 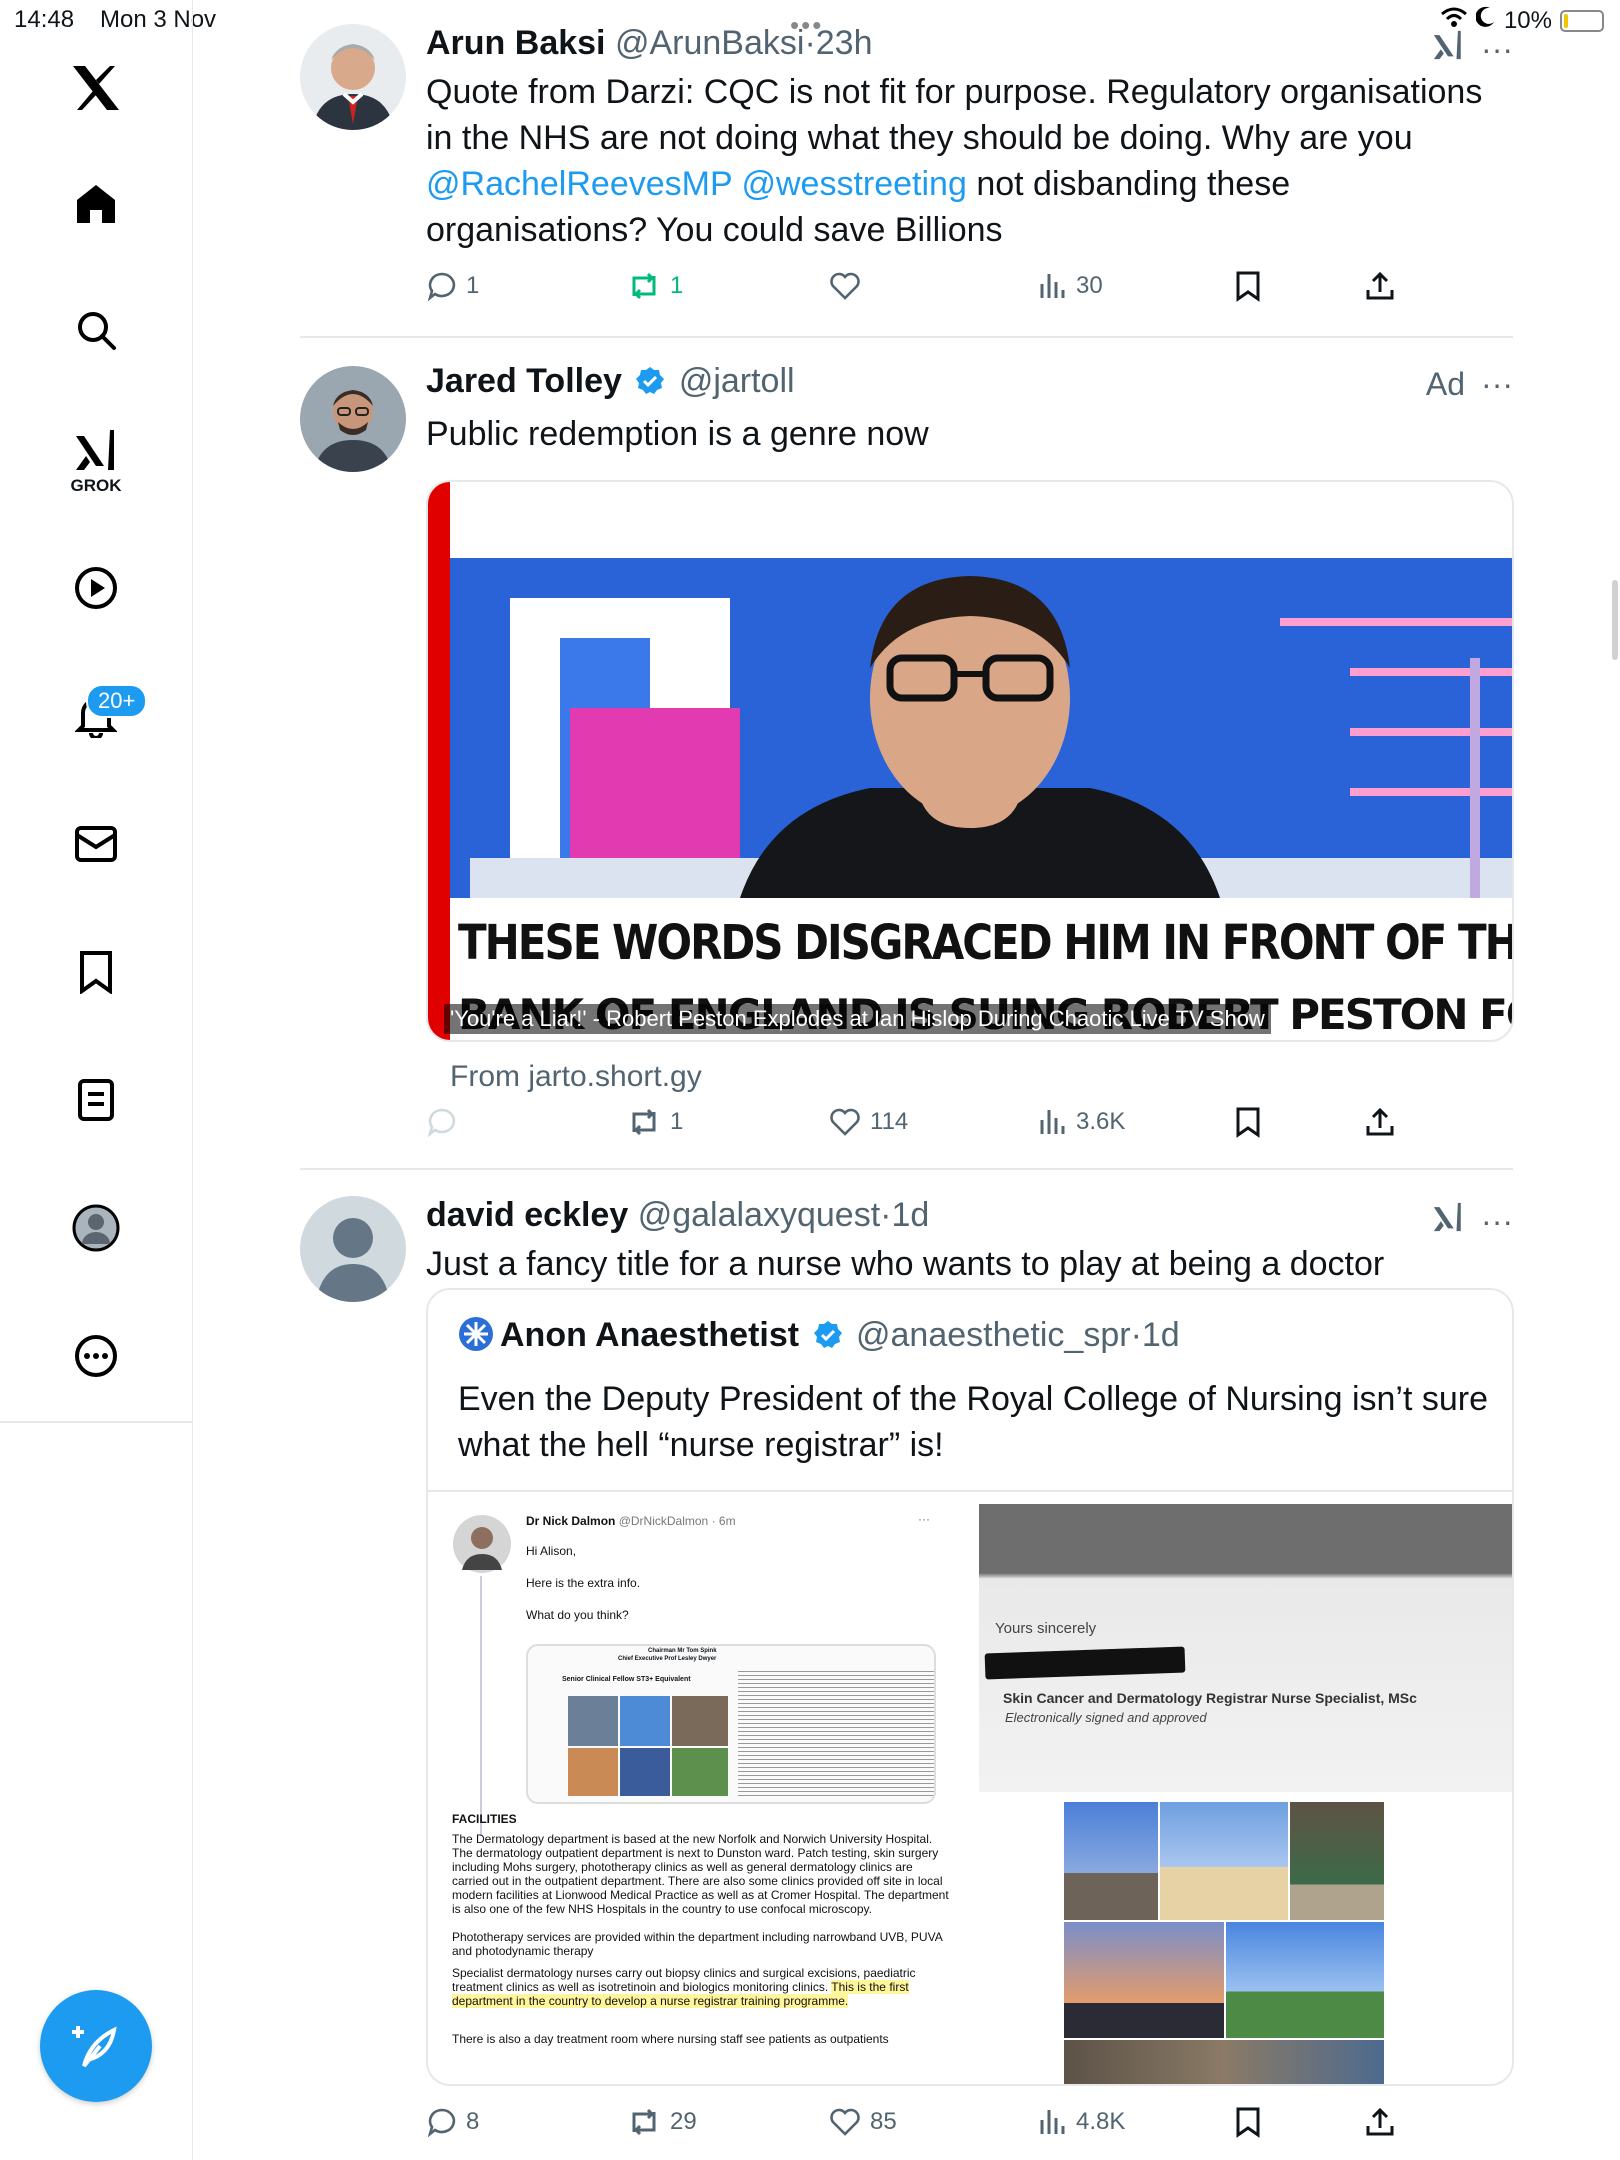 I want to click on home-icon, so click(x=96, y=204).